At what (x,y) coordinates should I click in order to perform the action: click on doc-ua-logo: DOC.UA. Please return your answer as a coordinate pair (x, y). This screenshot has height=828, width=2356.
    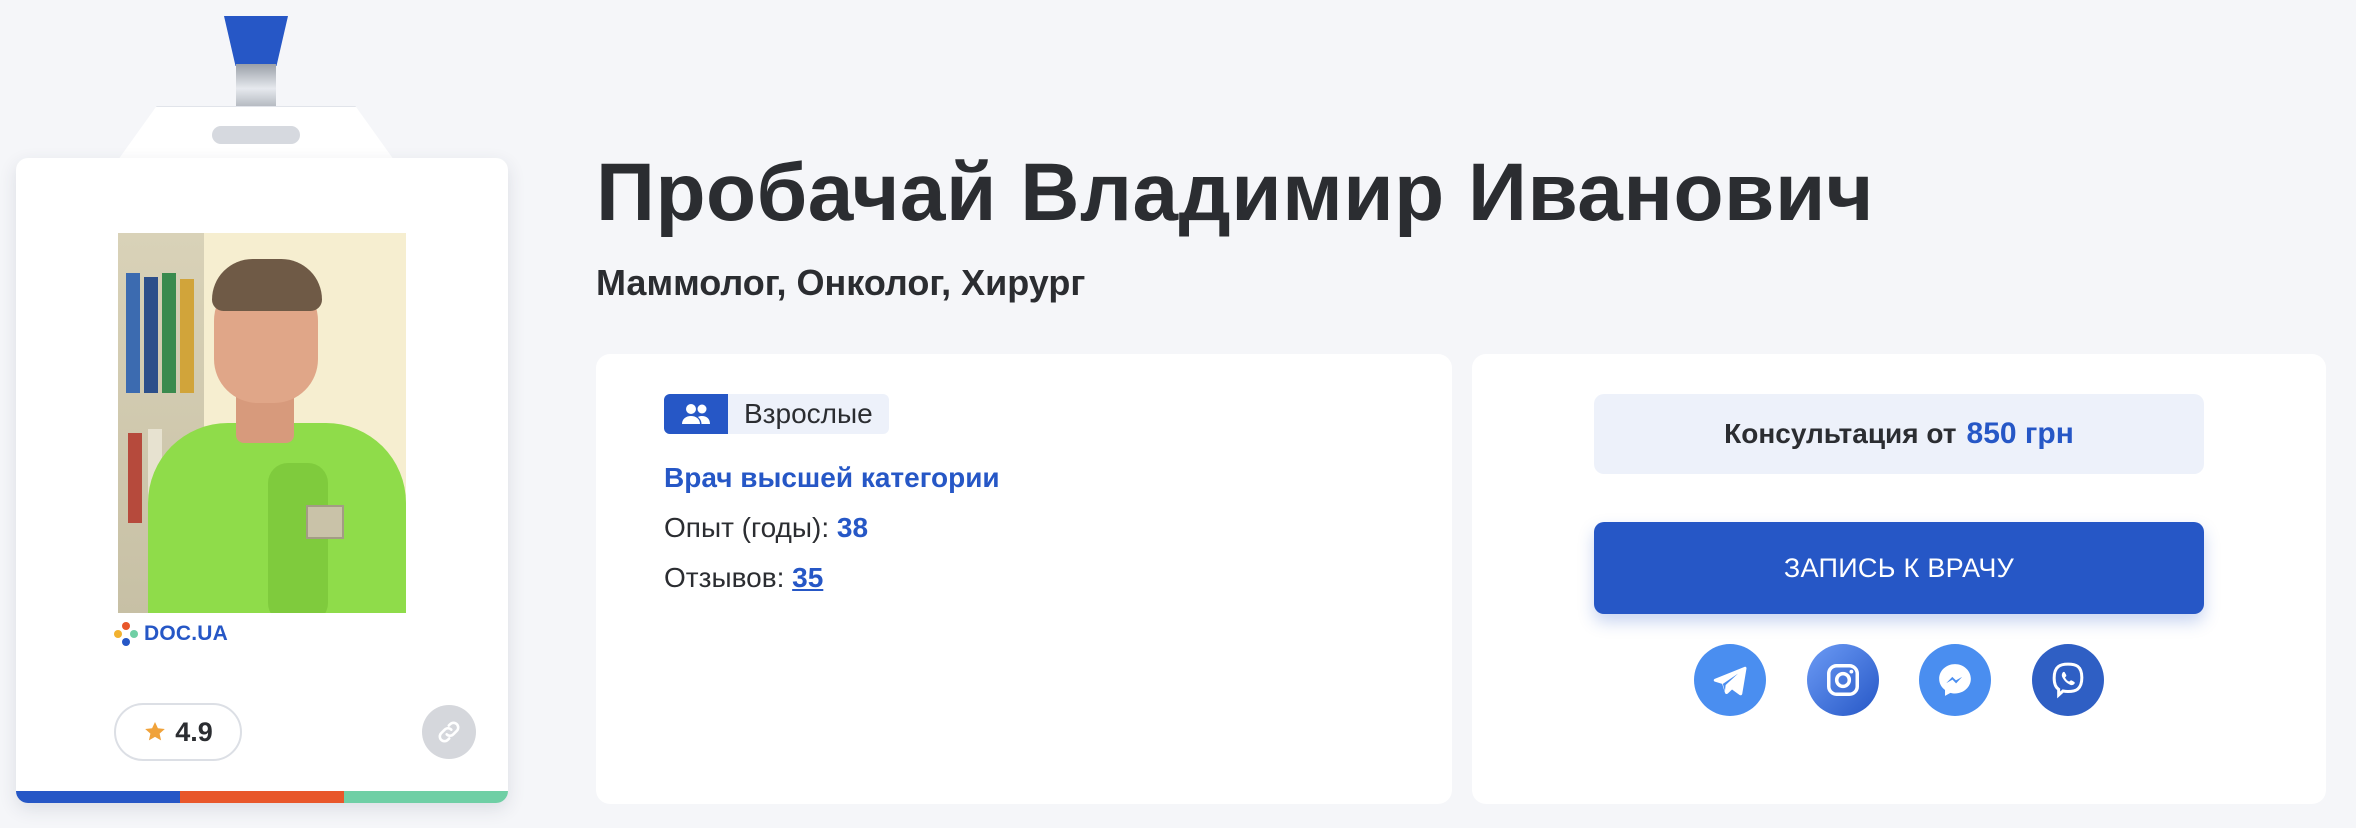
    Looking at the image, I should click on (171, 634).